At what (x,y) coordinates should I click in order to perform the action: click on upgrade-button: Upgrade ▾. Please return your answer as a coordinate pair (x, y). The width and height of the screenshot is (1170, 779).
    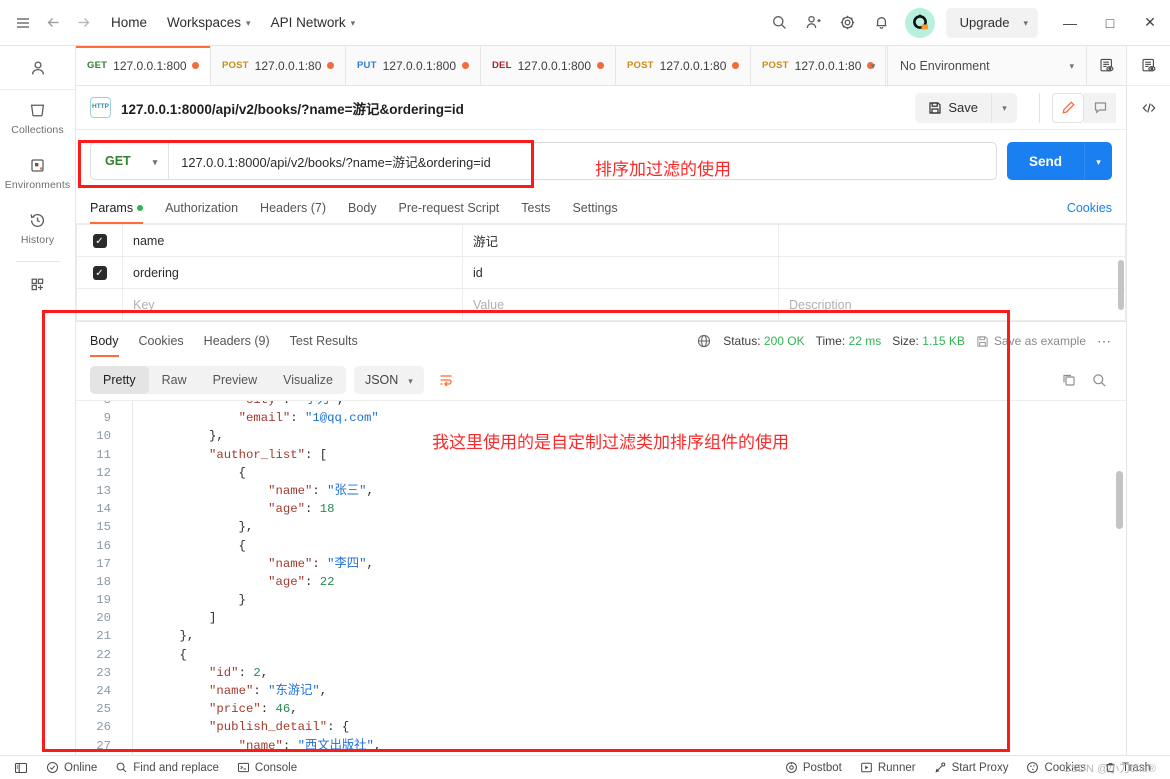
    Looking at the image, I should click on (991, 22).